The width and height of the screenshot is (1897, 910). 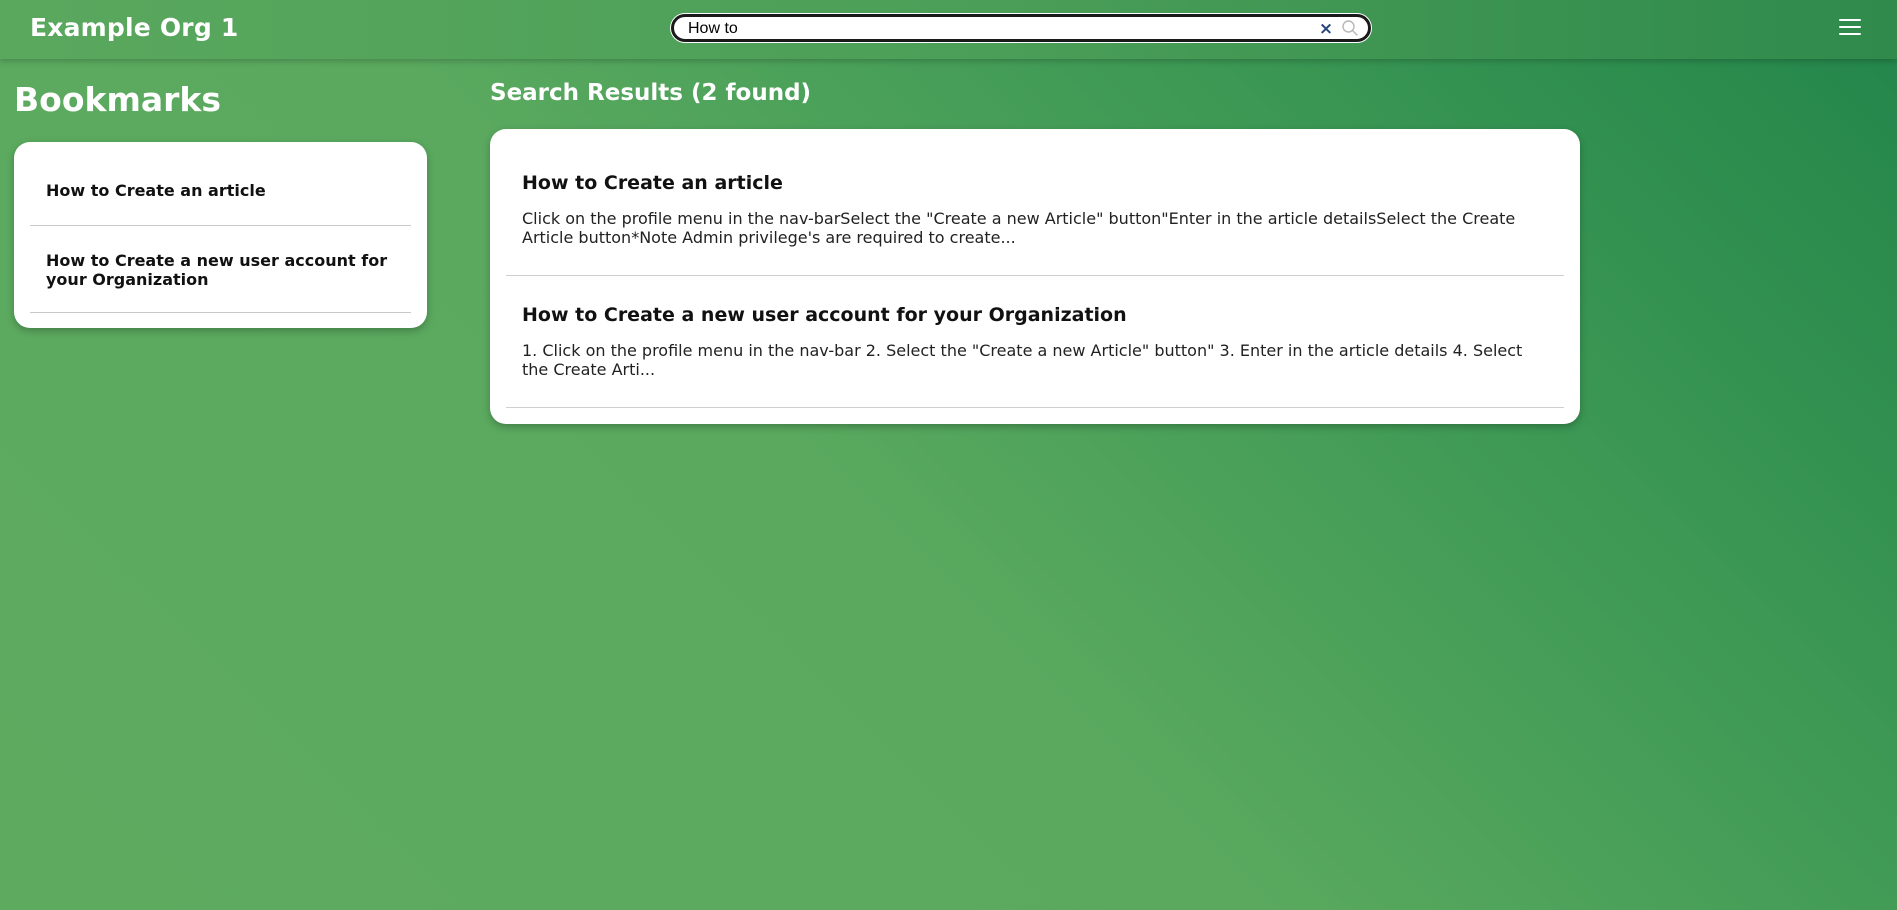 What do you see at coordinates (134, 27) in the screenshot?
I see `org-title: Example Org 1` at bounding box center [134, 27].